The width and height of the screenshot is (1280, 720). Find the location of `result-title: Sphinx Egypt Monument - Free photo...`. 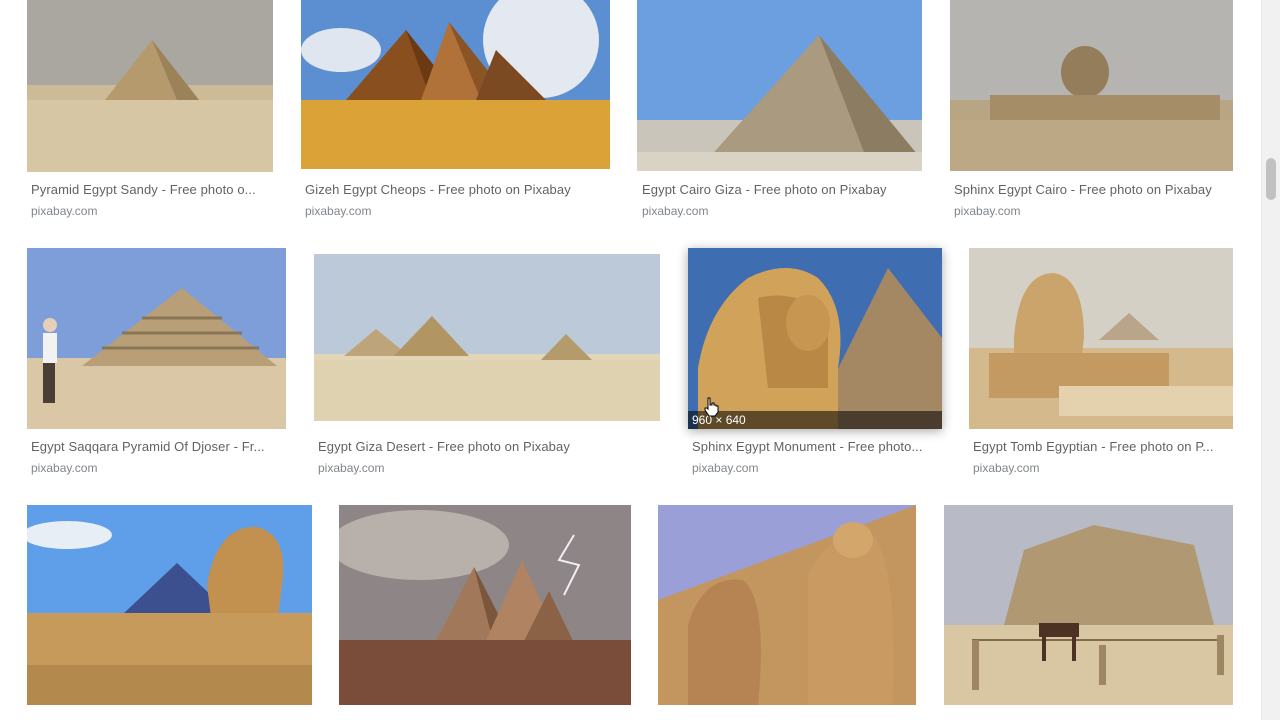

result-title: Sphinx Egypt Monument - Free photo... is located at coordinates (817, 446).